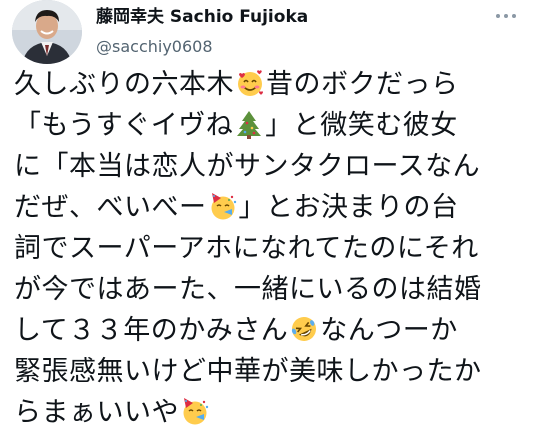 The image size is (536, 430). Describe the element at coordinates (151, 330) in the screenshot. I see `tweet-line-text: して３３年のかみさん` at that location.